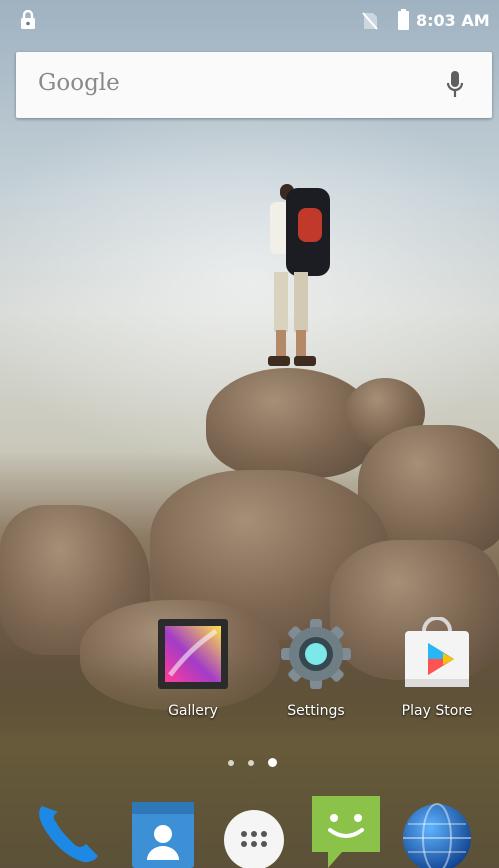 This screenshot has width=499, height=868. I want to click on google-search-bar: Google, so click(254, 85).